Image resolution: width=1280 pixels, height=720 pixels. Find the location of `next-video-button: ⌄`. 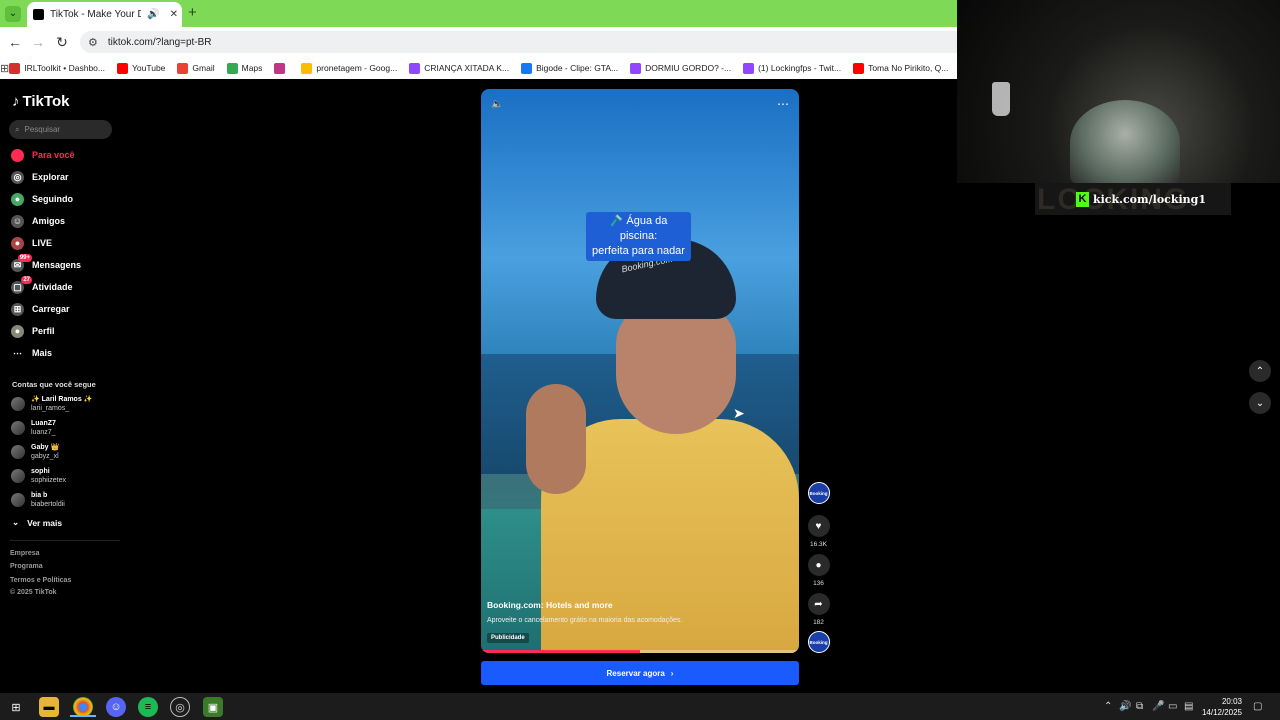

next-video-button: ⌄ is located at coordinates (1260, 403).